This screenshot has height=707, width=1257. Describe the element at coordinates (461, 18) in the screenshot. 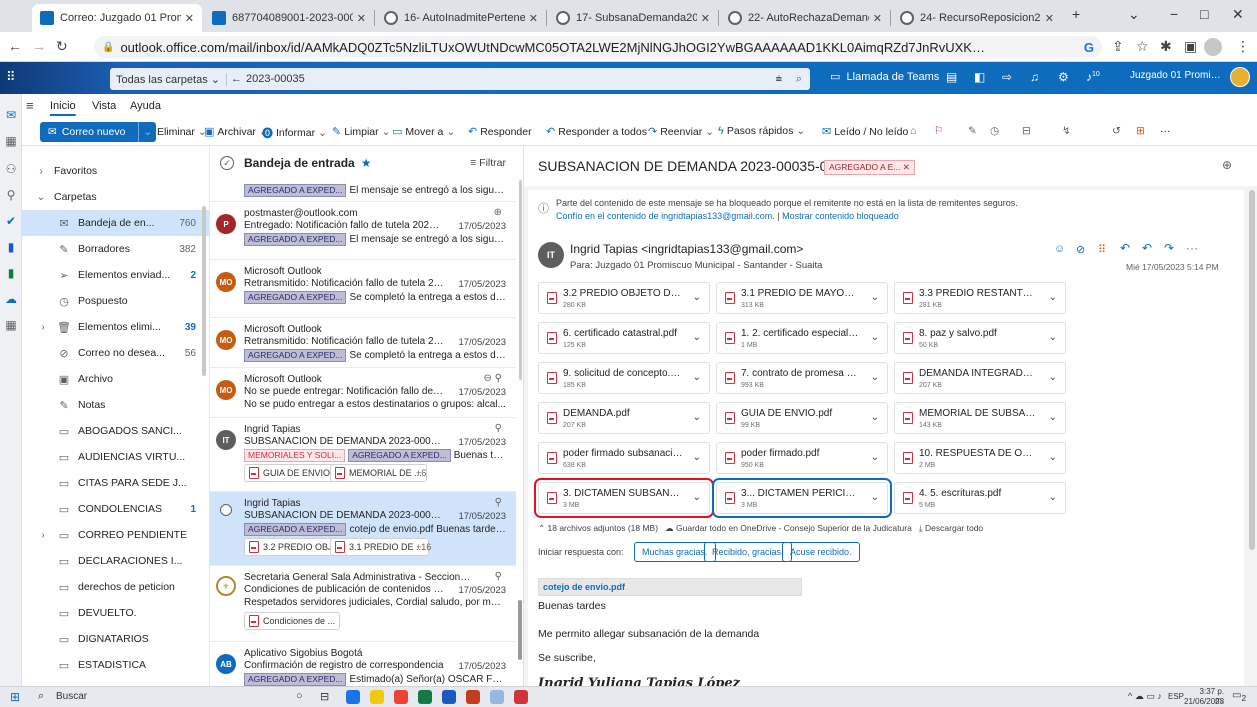

I see `browser-tab: 16- AutoInadmitePertenen ✕` at that location.